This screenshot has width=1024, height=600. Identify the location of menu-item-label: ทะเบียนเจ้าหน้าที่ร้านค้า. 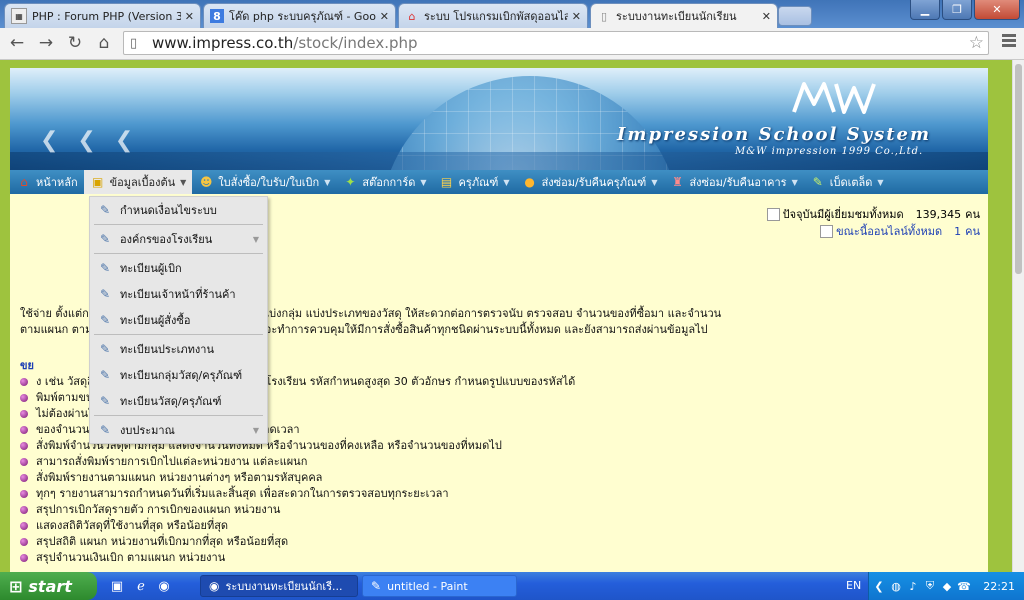
(178, 294).